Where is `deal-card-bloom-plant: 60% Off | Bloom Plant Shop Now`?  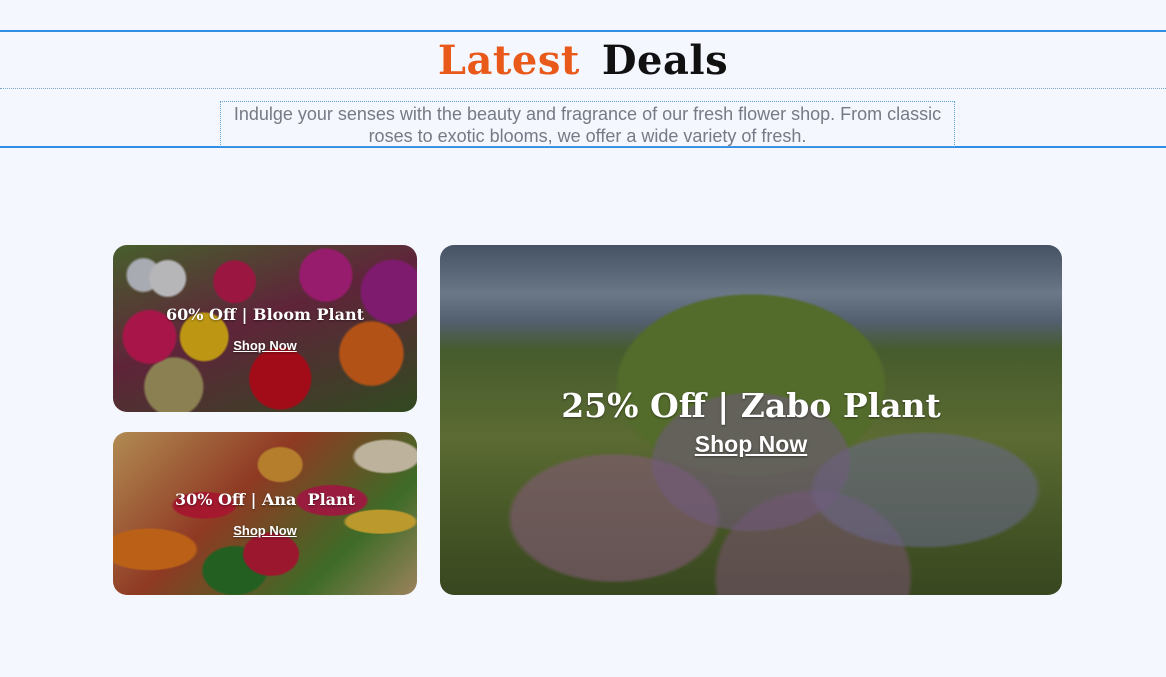
deal-card-bloom-plant: 60% Off | Bloom Plant Shop Now is located at coordinates (265, 328).